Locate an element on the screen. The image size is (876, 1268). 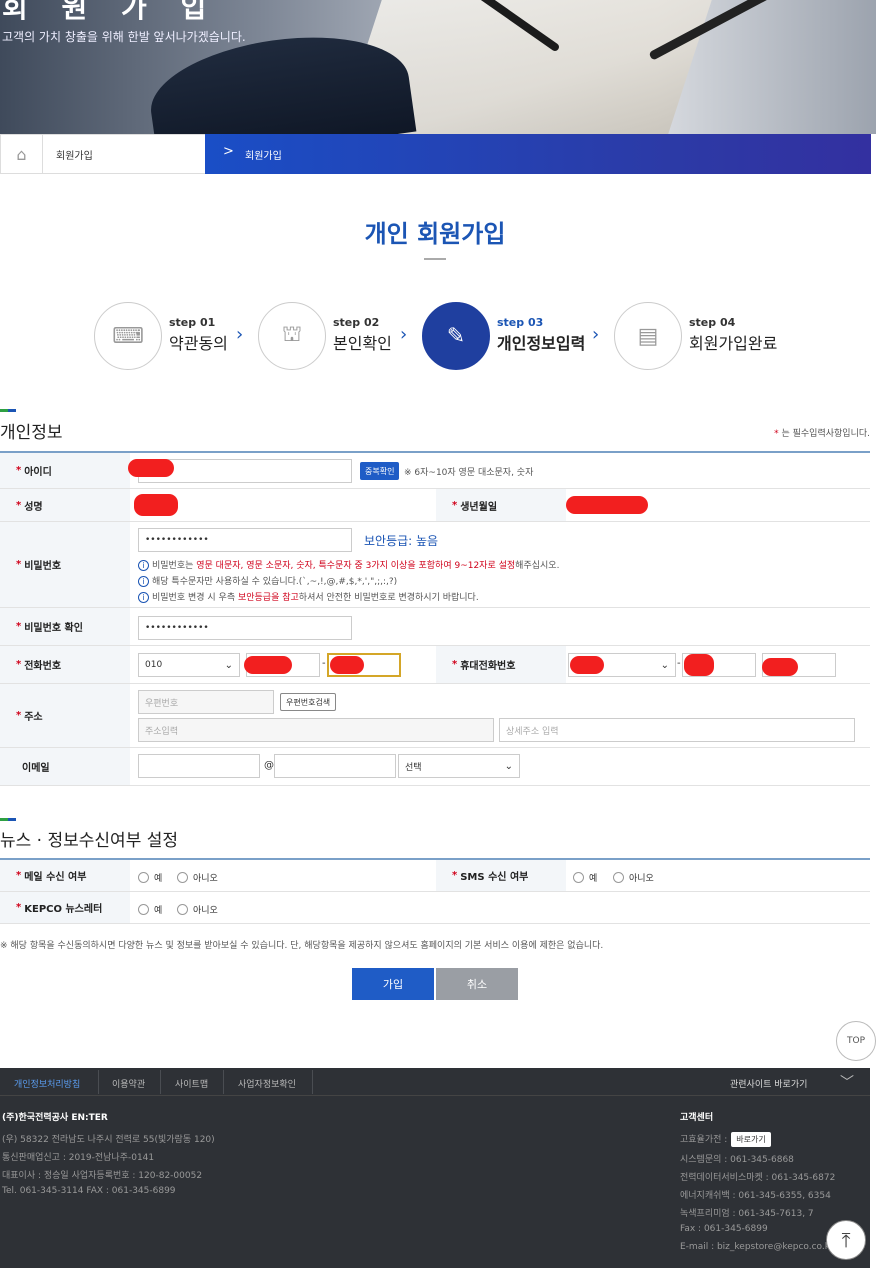
name-label: * 성명 is located at coordinates (65, 505).